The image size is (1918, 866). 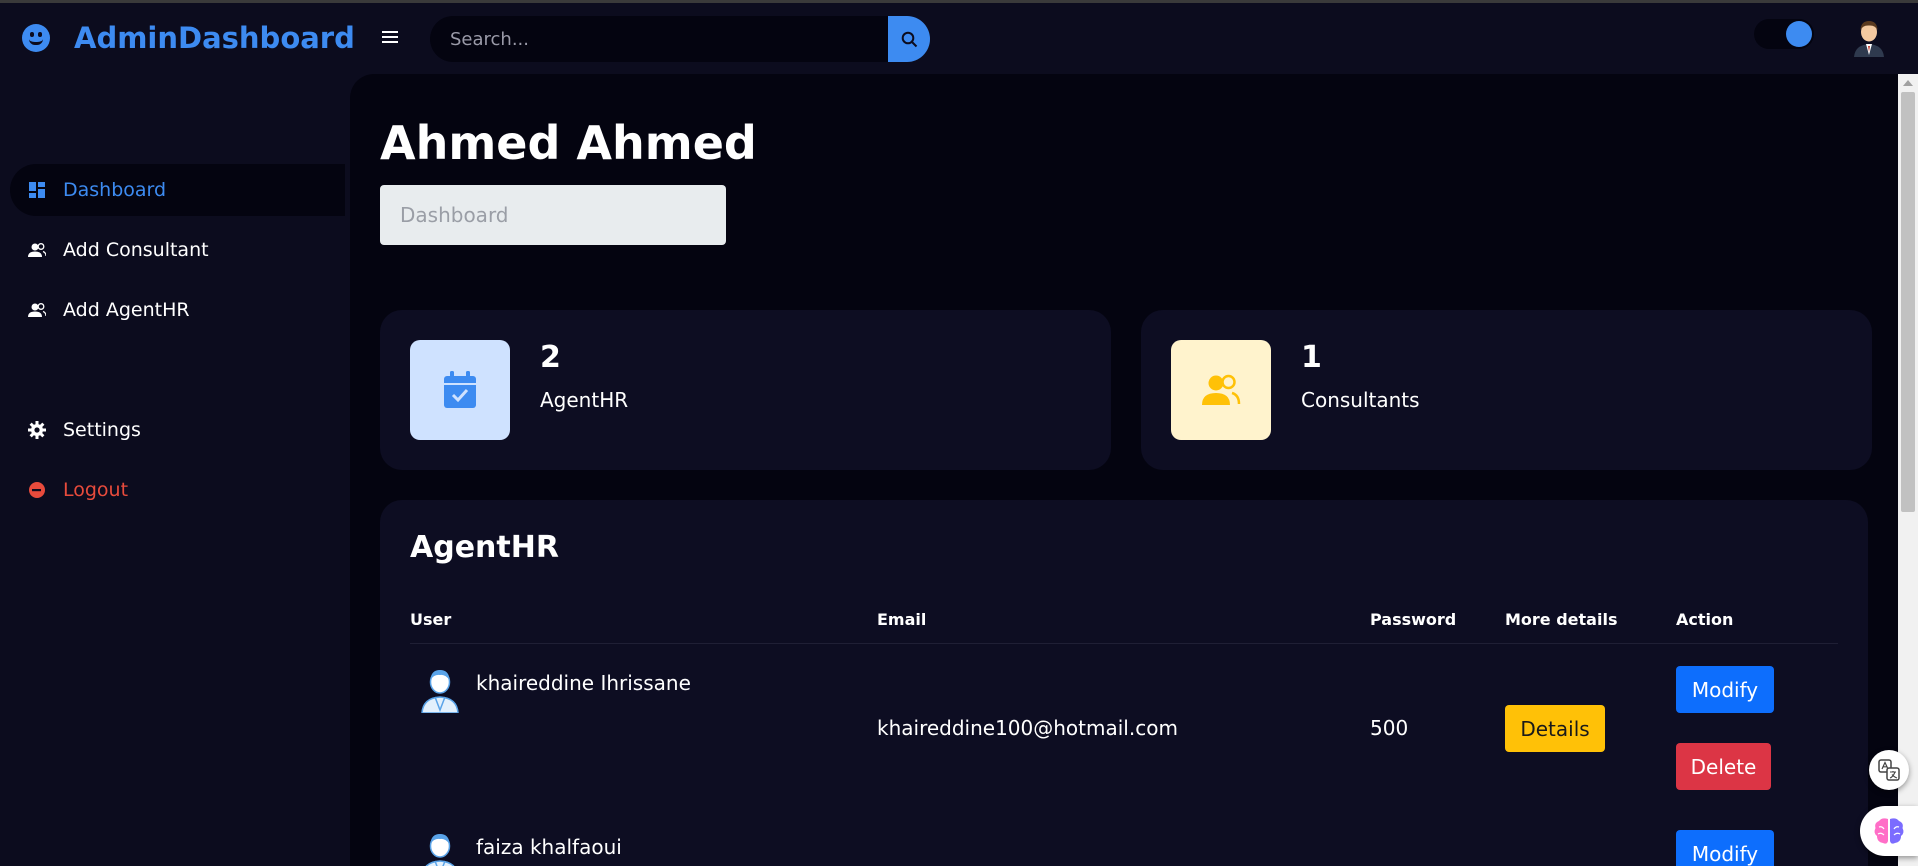 I want to click on column-header-action: Action, so click(x=1705, y=619).